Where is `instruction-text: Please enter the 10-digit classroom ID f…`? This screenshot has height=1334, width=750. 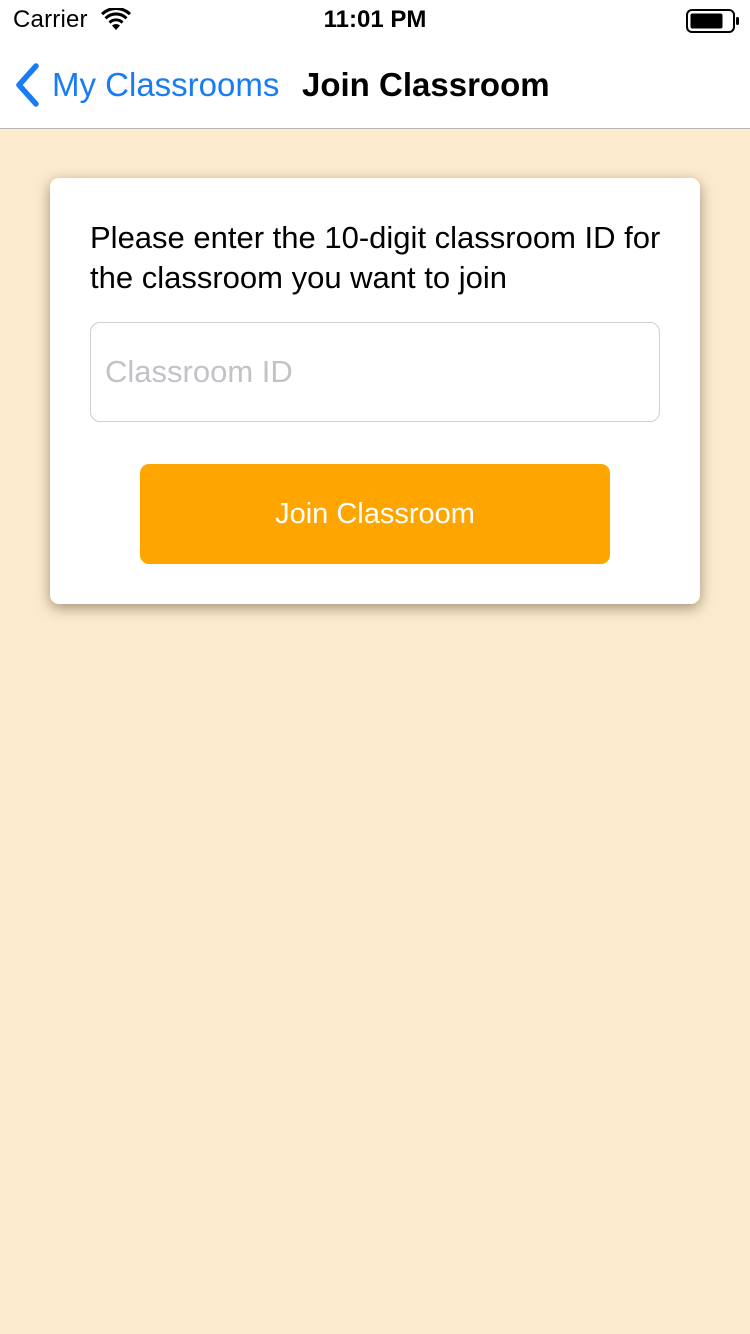 instruction-text: Please enter the 10-digit classroom ID f… is located at coordinates (375, 257).